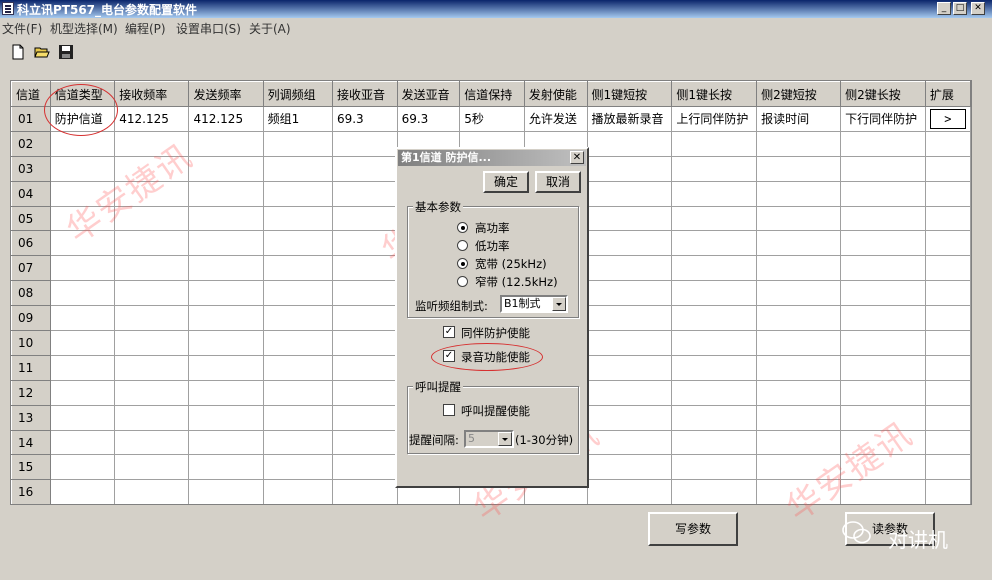 Image resolution: width=992 pixels, height=580 pixels. Describe the element at coordinates (152, 119) in the screenshot. I see `cell-rx-freq: 412.125` at that location.